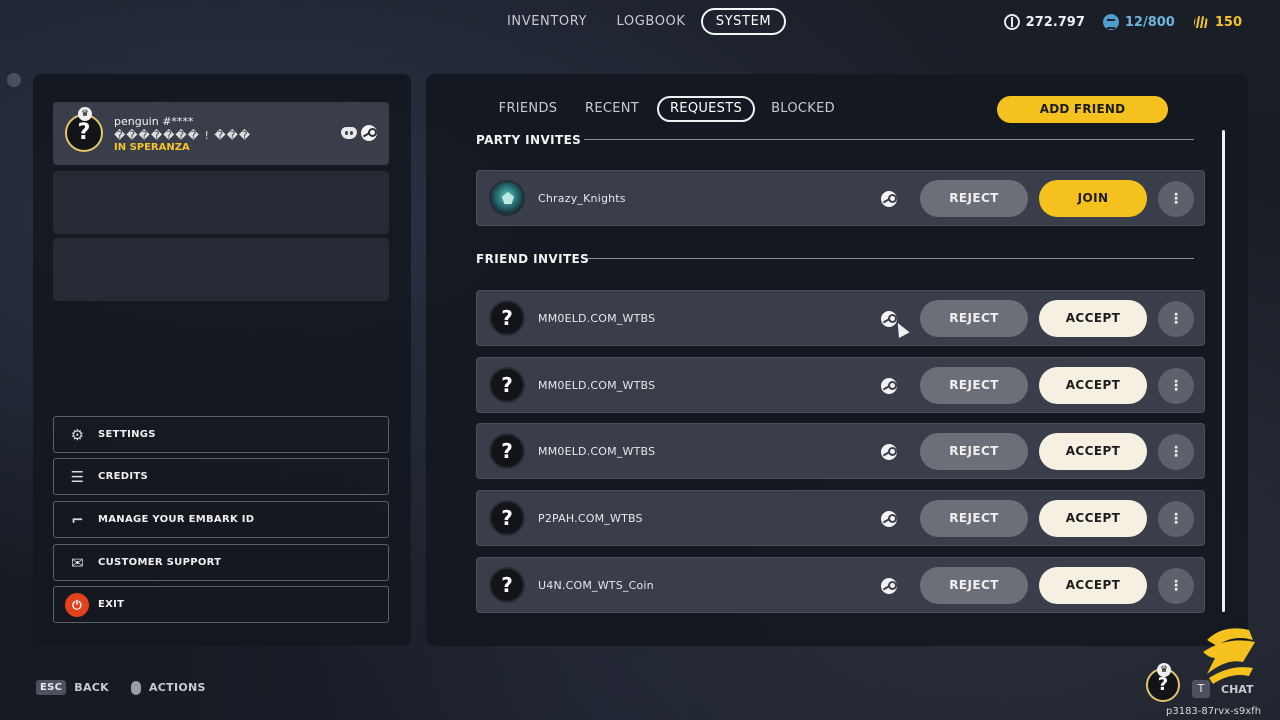  Describe the element at coordinates (349, 133) in the screenshot. I see `discord-icon` at that location.